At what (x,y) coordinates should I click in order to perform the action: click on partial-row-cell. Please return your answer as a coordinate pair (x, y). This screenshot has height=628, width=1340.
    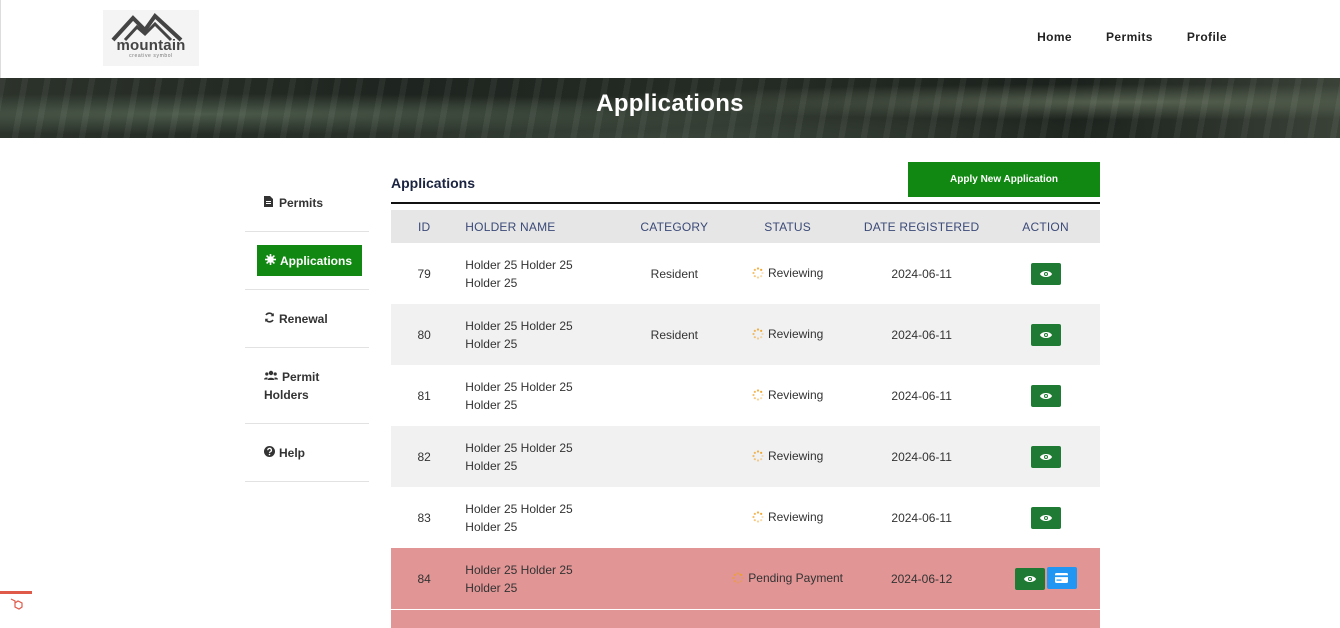
    Looking at the image, I should click on (745, 619).